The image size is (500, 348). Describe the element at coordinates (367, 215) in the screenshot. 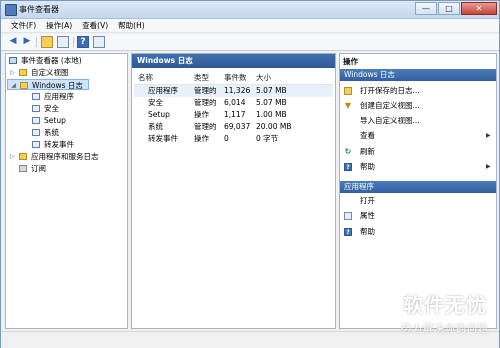

I see `action-label: 属性` at that location.